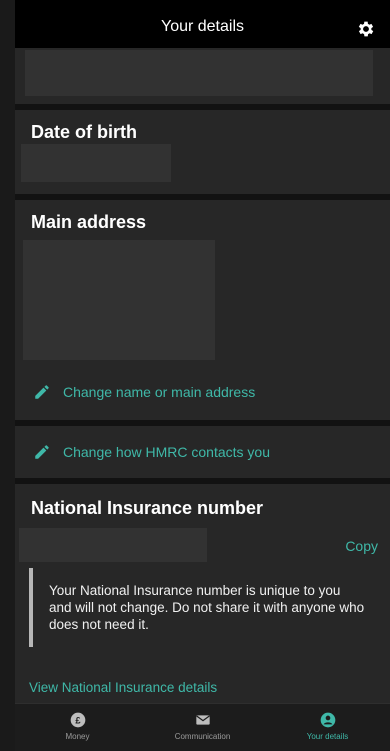 The width and height of the screenshot is (390, 751). I want to click on tab-your-details: Your details, so click(327, 727).